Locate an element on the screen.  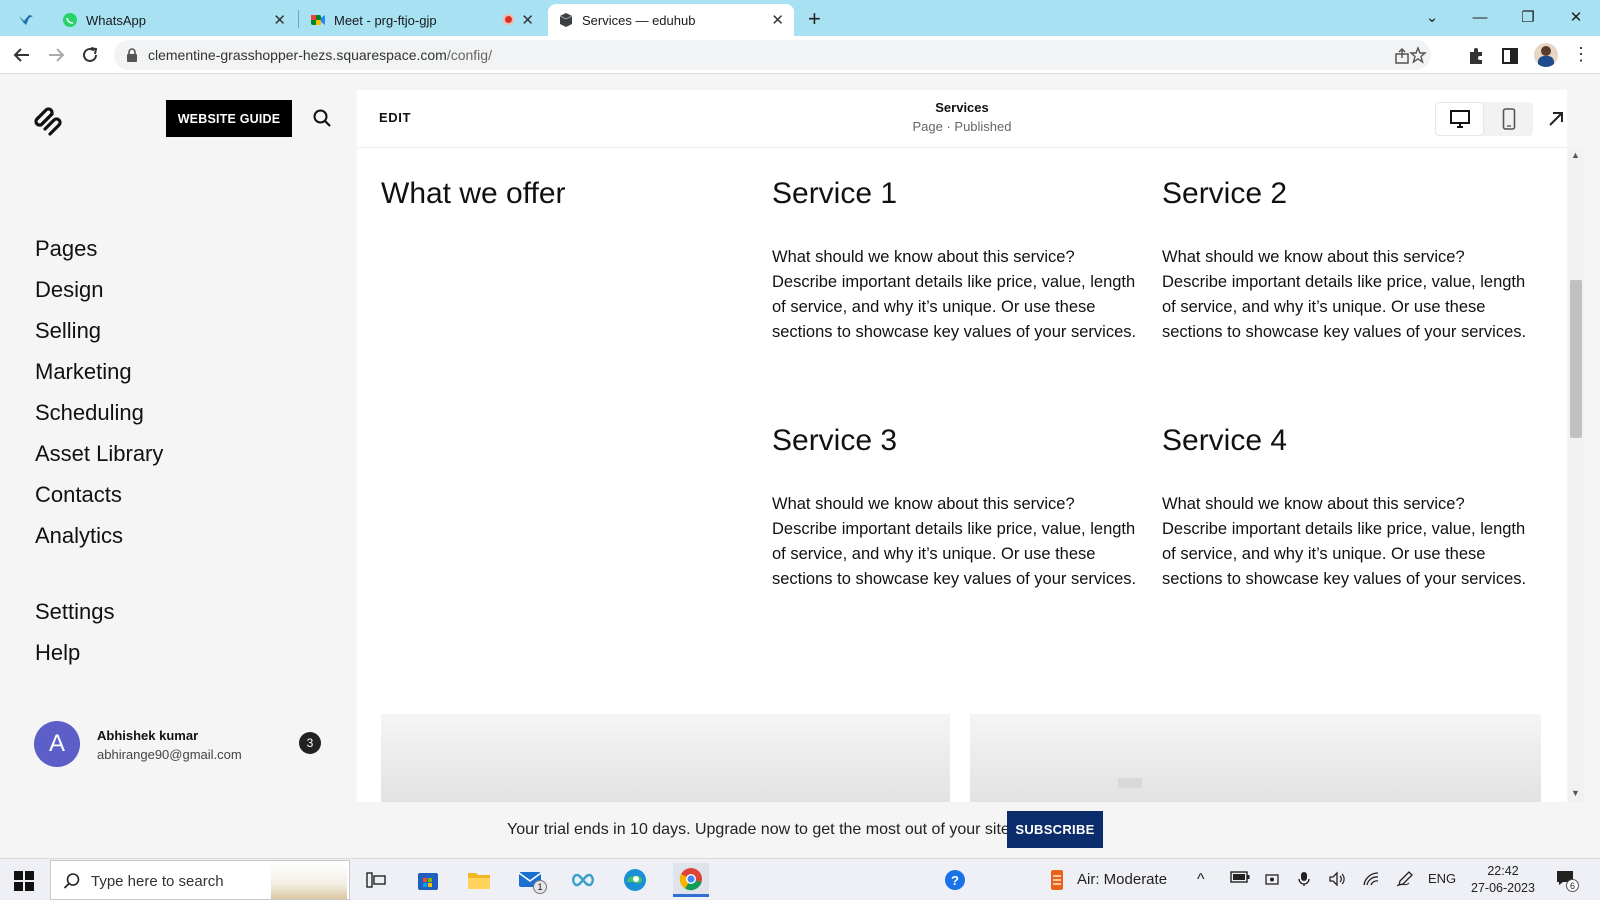
tab-title: WhatsApp is located at coordinates (116, 20).